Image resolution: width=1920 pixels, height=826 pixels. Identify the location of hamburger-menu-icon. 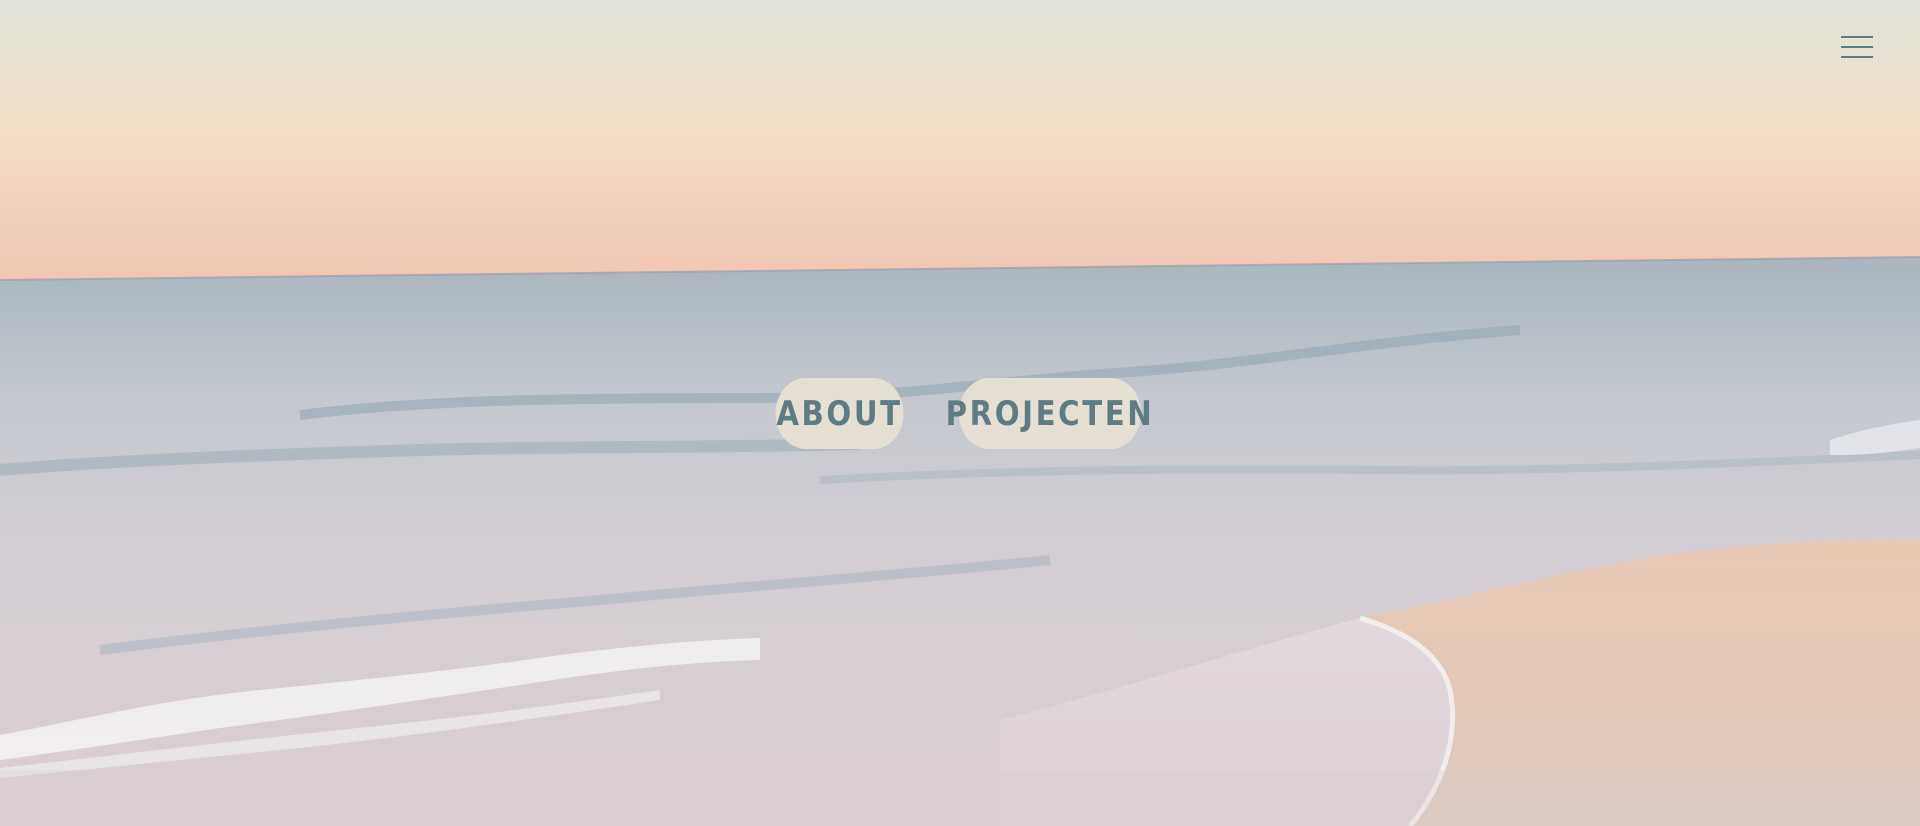
(1857, 47).